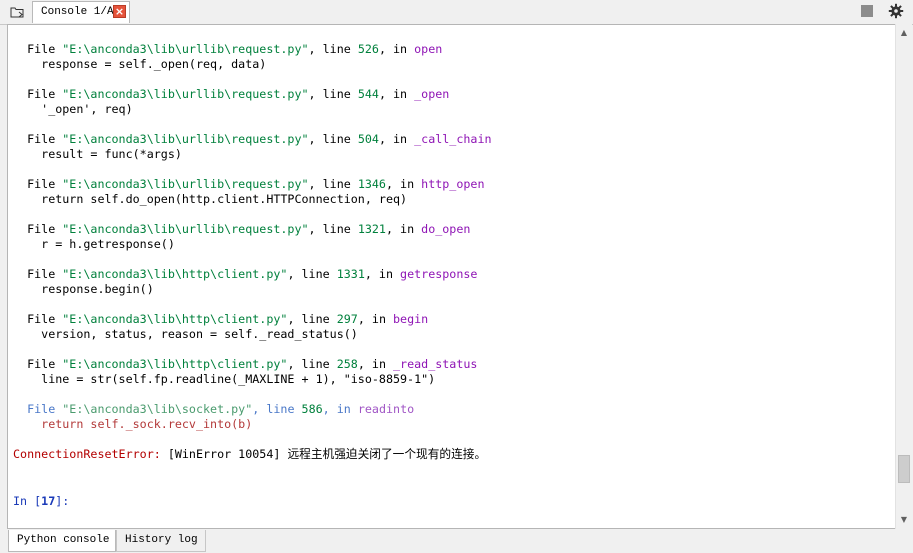  What do you see at coordinates (161, 541) in the screenshot?
I see `tab-history-log: History log` at bounding box center [161, 541].